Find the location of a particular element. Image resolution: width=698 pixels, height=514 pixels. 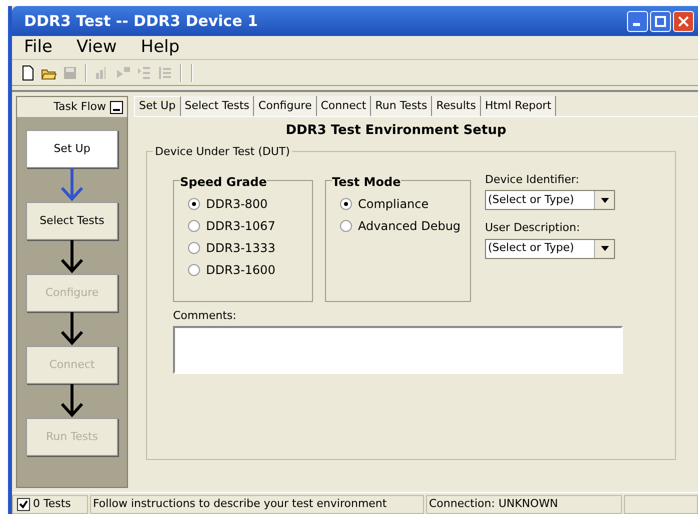

tab: Set Up is located at coordinates (157, 106).